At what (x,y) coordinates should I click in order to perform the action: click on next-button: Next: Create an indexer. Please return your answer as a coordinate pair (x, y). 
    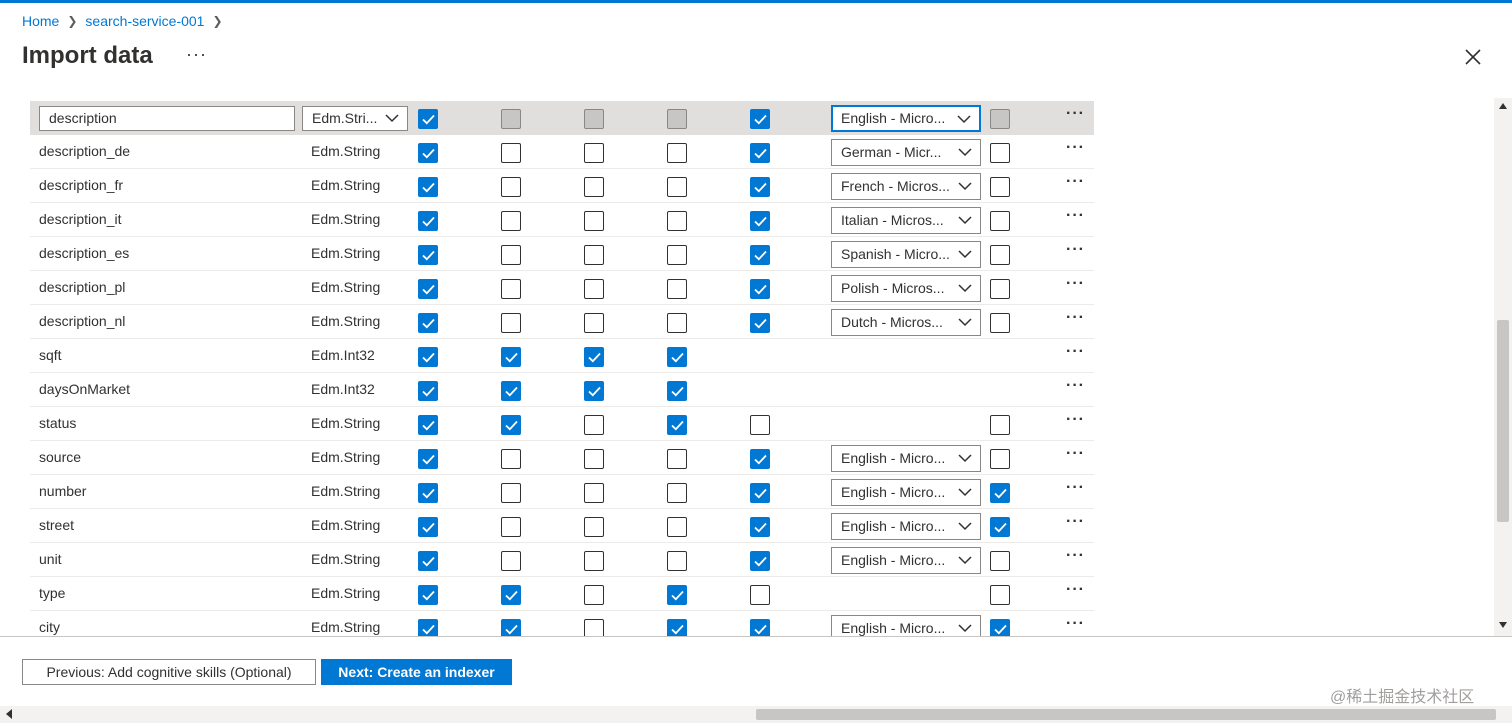
    Looking at the image, I should click on (416, 672).